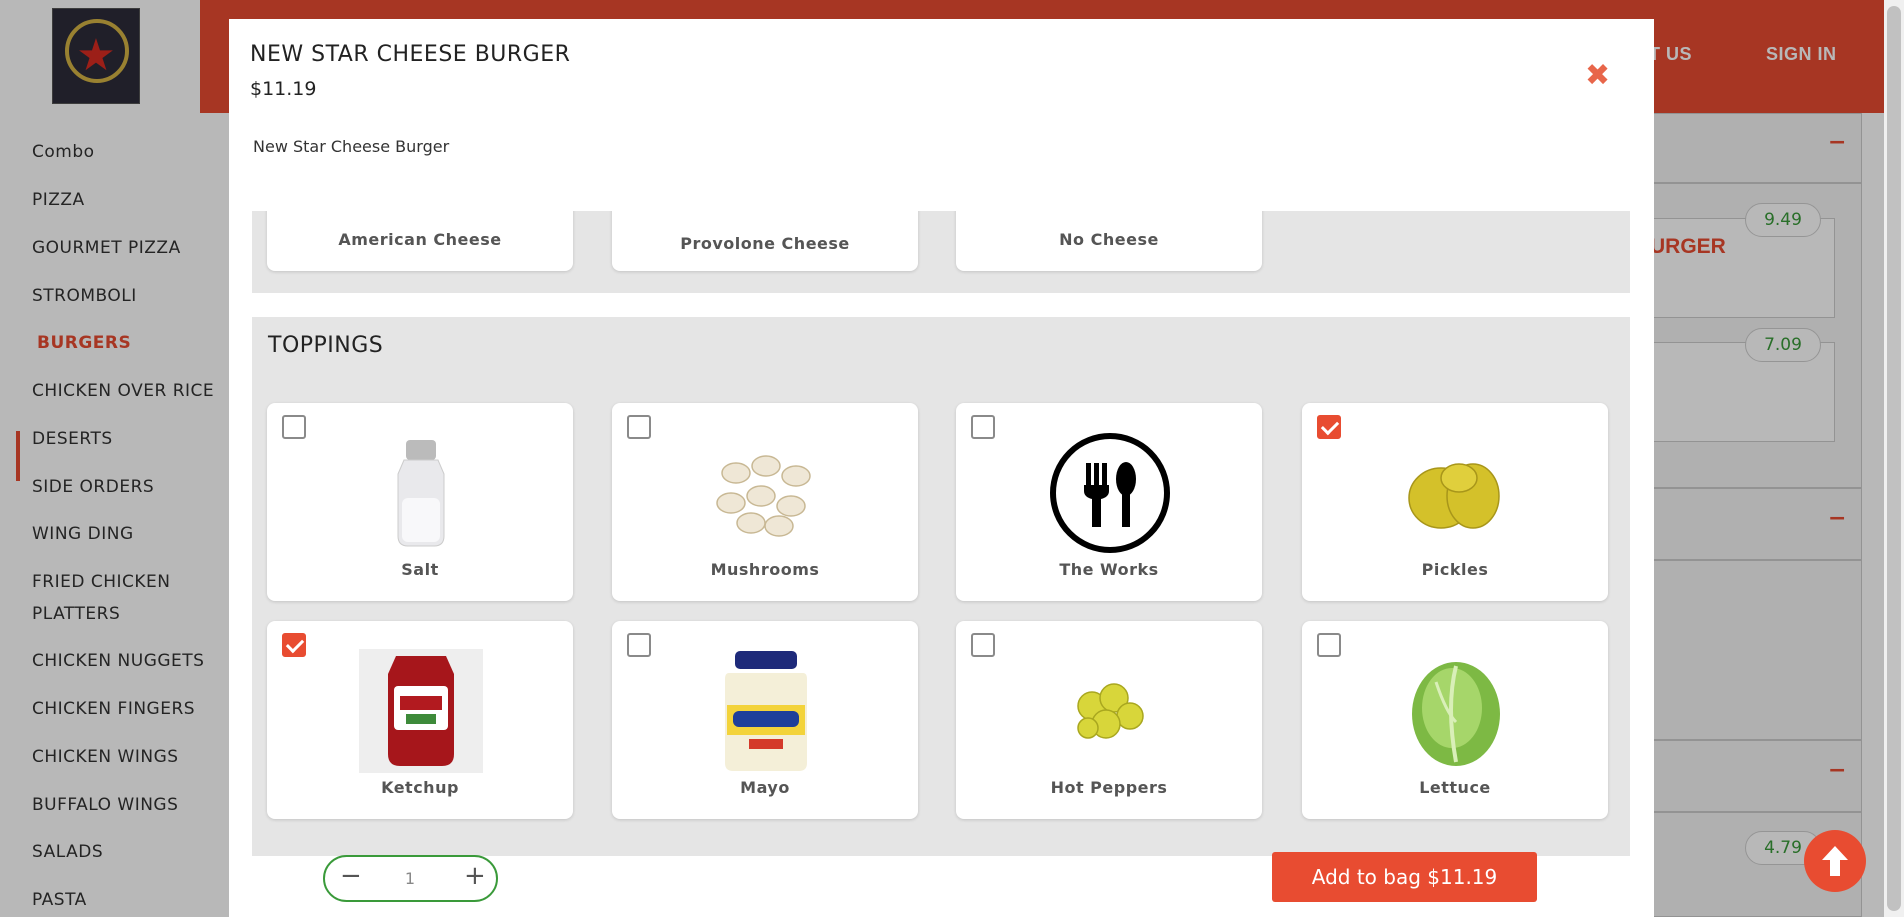 The height and width of the screenshot is (917, 1904). Describe the element at coordinates (1455, 569) in the screenshot. I see `option-label: Pickles` at that location.